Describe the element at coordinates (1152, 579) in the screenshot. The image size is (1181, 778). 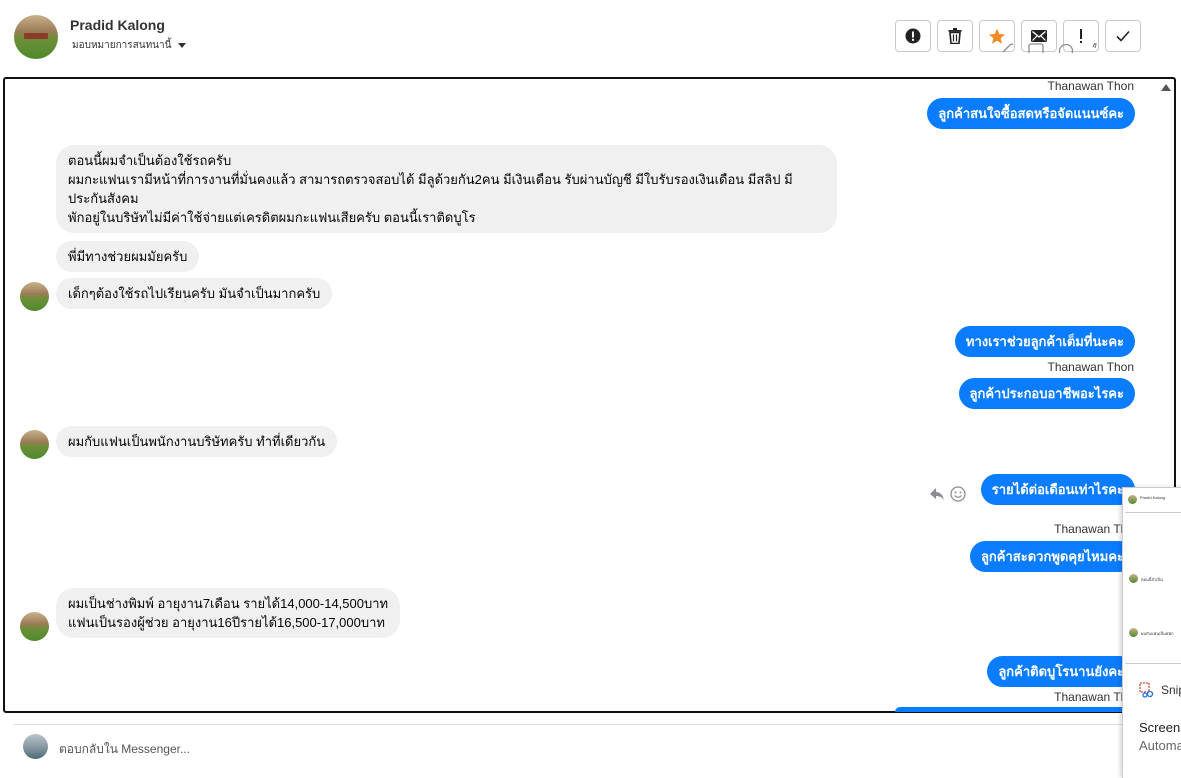
I see `preview-message: ตอนนี้จำเป็น` at that location.